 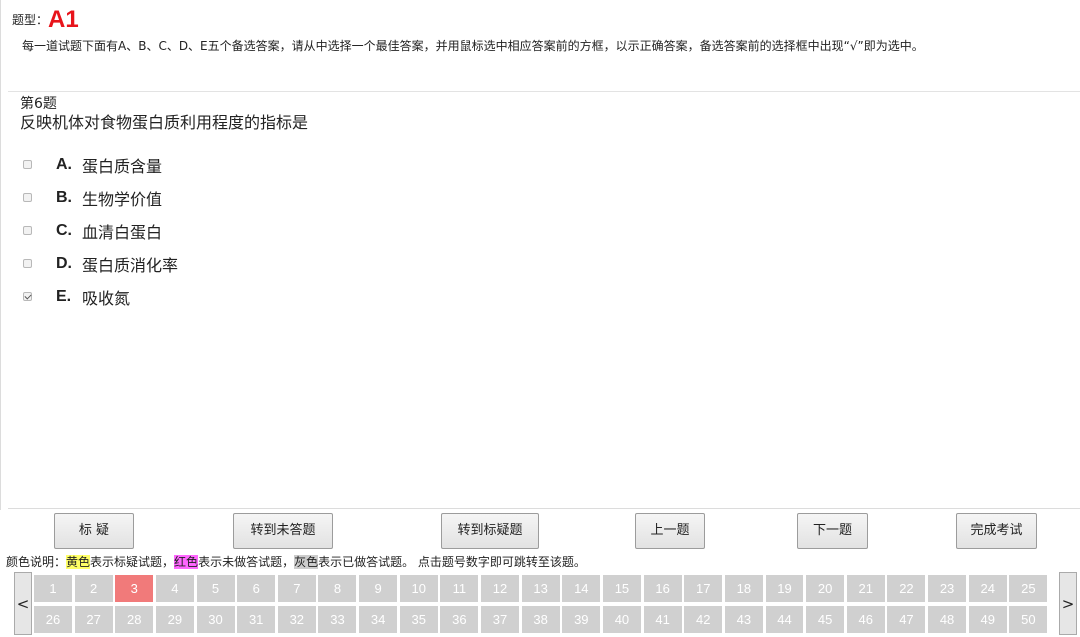 What do you see at coordinates (947, 619) in the screenshot?
I see `question-number-cell: 48` at bounding box center [947, 619].